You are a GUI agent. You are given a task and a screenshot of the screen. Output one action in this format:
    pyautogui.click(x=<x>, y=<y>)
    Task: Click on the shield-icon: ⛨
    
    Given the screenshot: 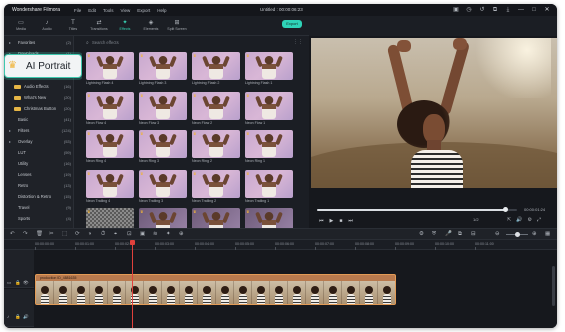 What is the action you would take?
    pyautogui.click(x=434, y=234)
    